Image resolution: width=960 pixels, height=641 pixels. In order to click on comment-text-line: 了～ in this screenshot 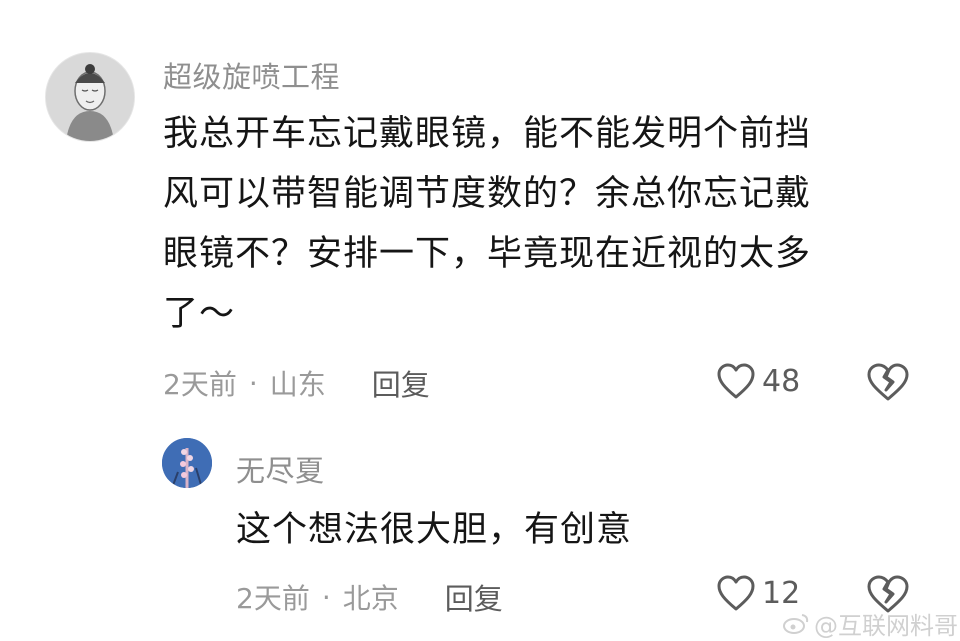, I will do `click(199, 314)`.